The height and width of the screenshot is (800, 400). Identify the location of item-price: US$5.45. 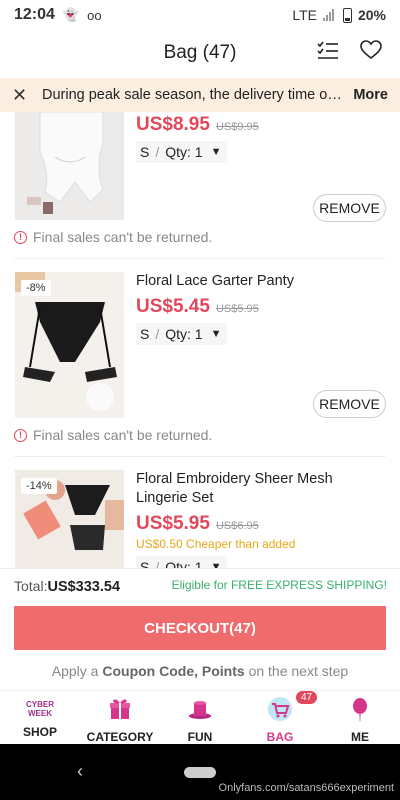
(173, 306).